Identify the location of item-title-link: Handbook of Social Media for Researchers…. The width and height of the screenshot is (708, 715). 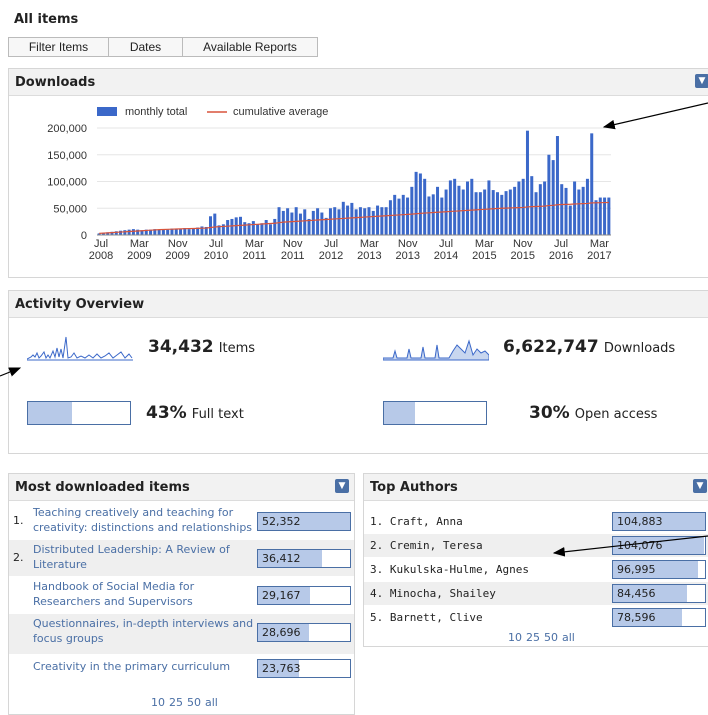
(144, 594).